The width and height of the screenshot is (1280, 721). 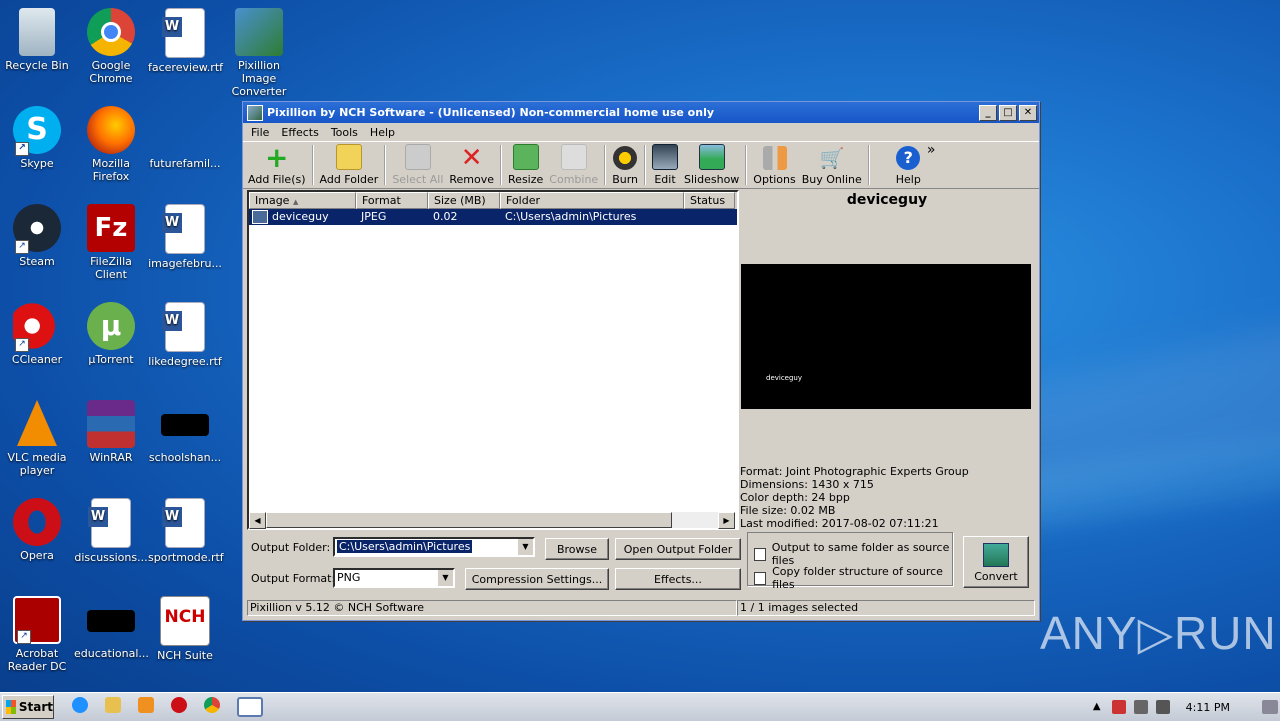 I want to click on edit-button: Edit, so click(x=665, y=165).